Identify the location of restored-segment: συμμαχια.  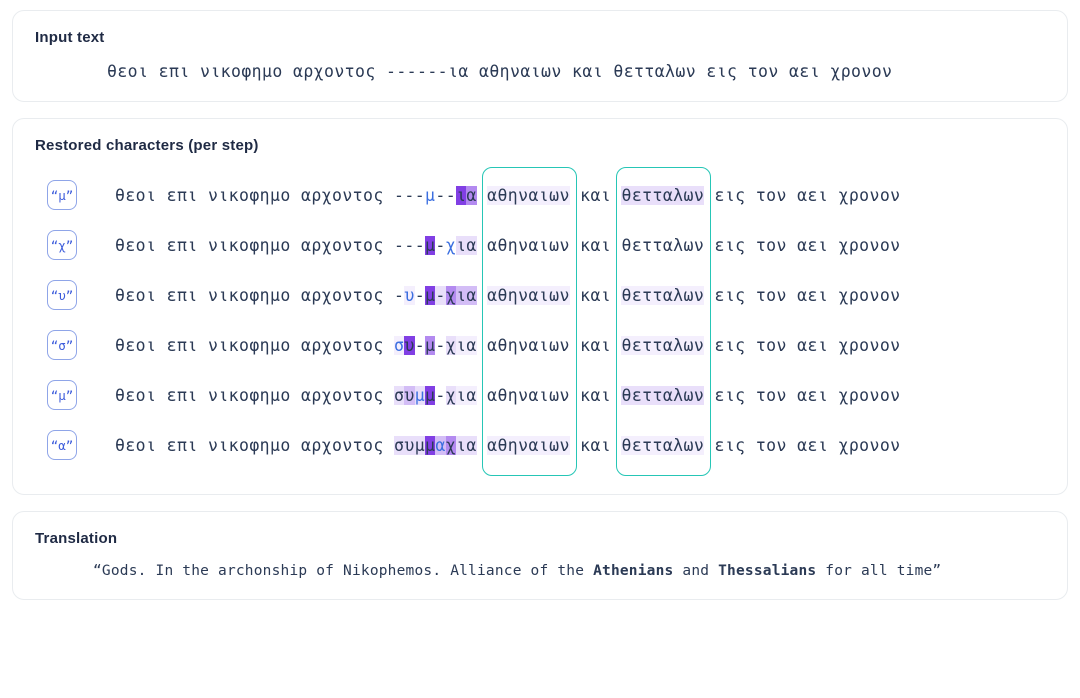
(435, 445).